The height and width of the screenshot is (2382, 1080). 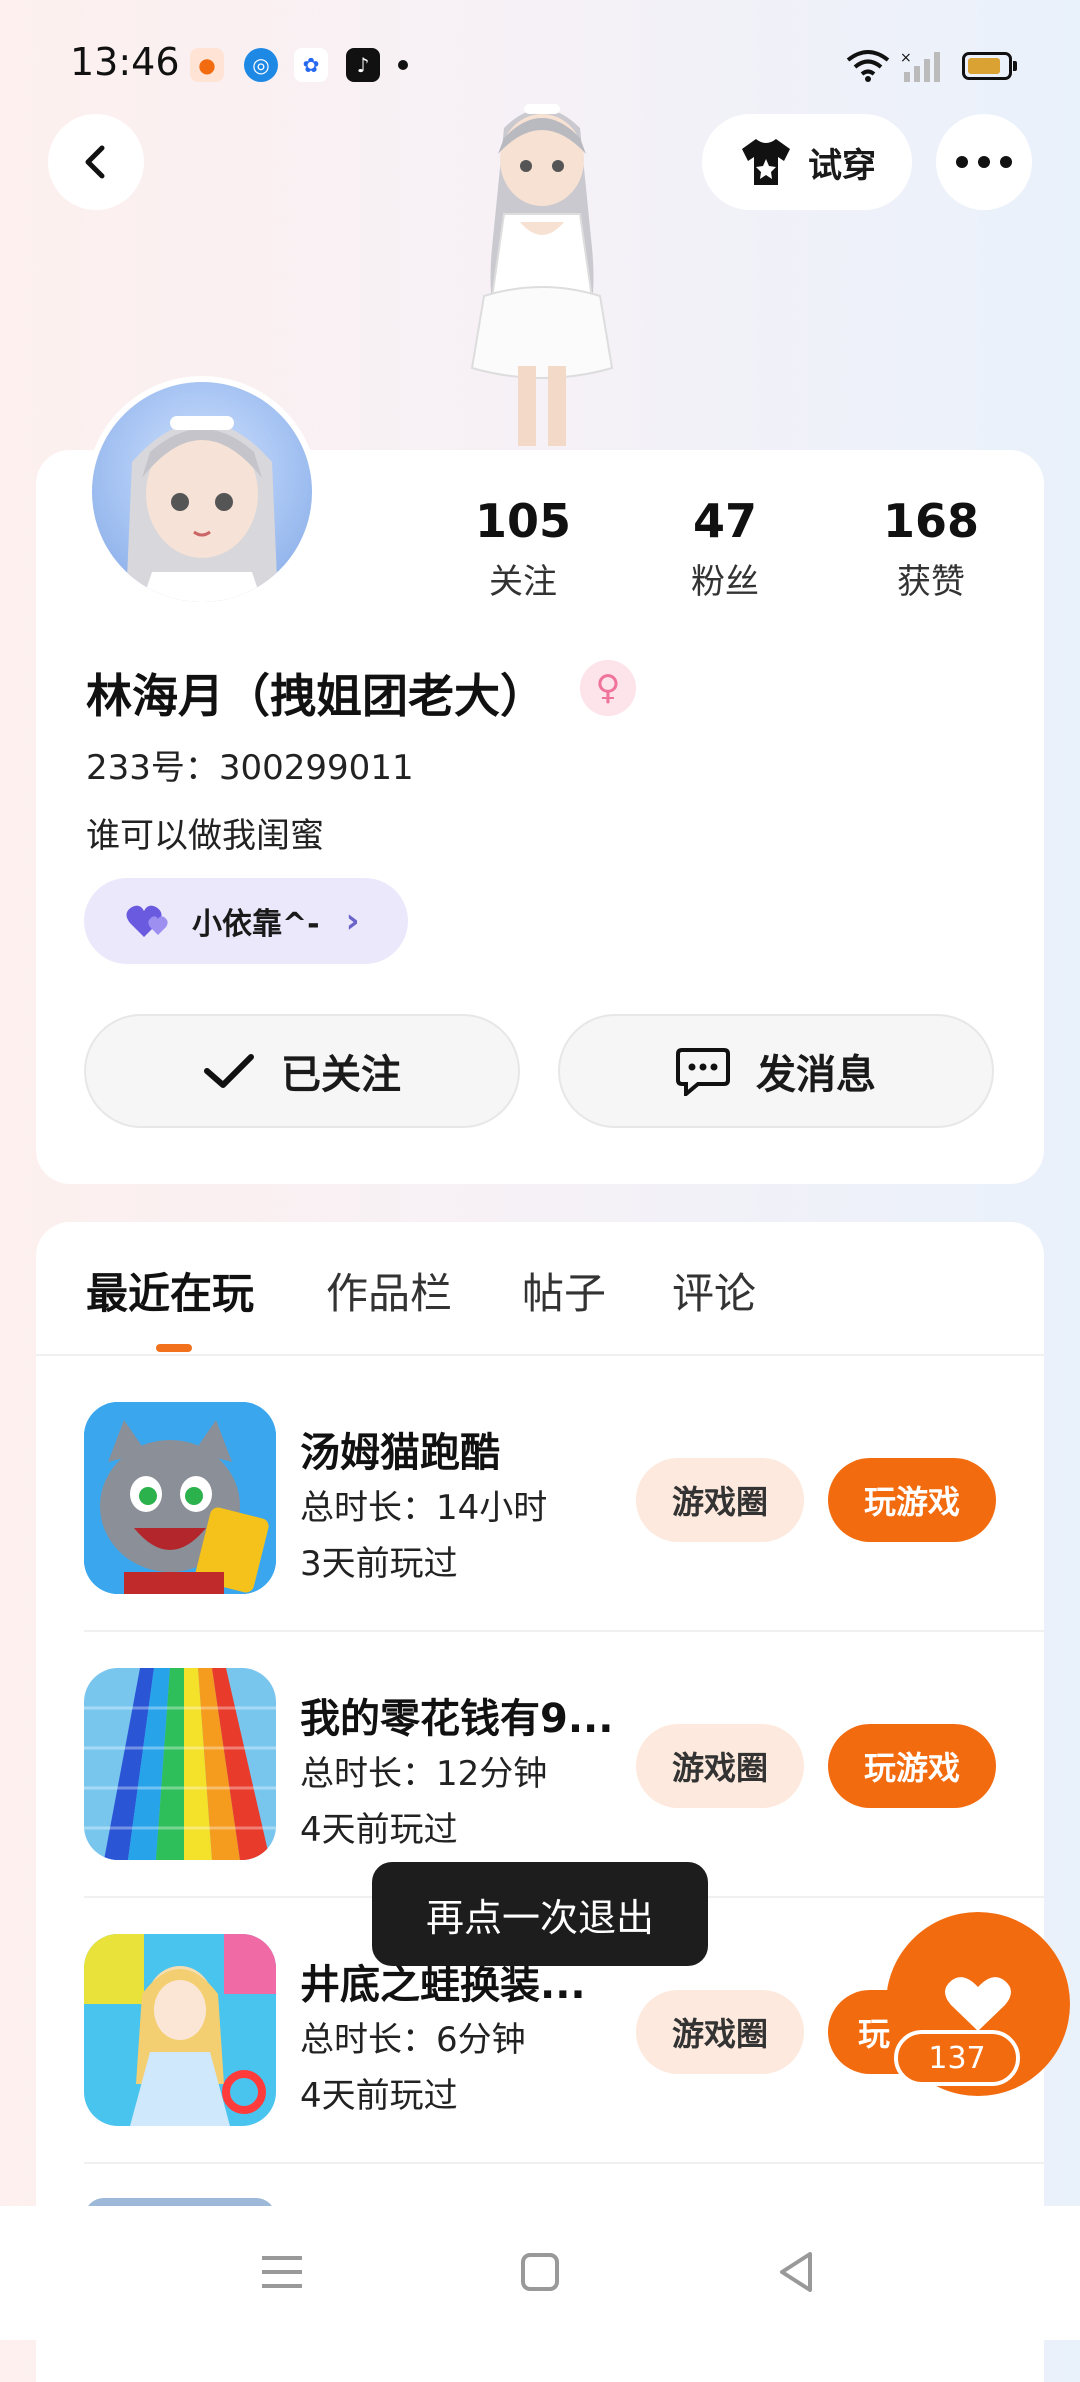 I want to click on avatar, so click(x=202, y=492).